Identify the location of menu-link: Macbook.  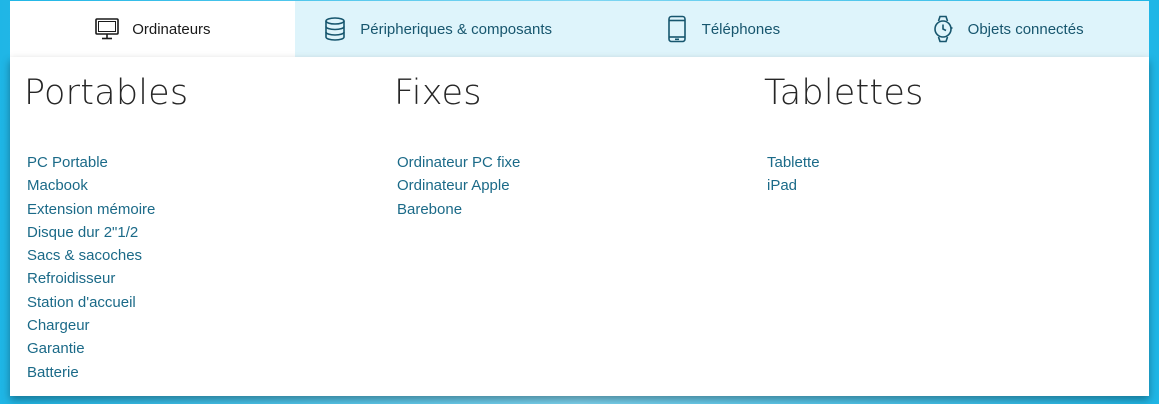
(57, 185).